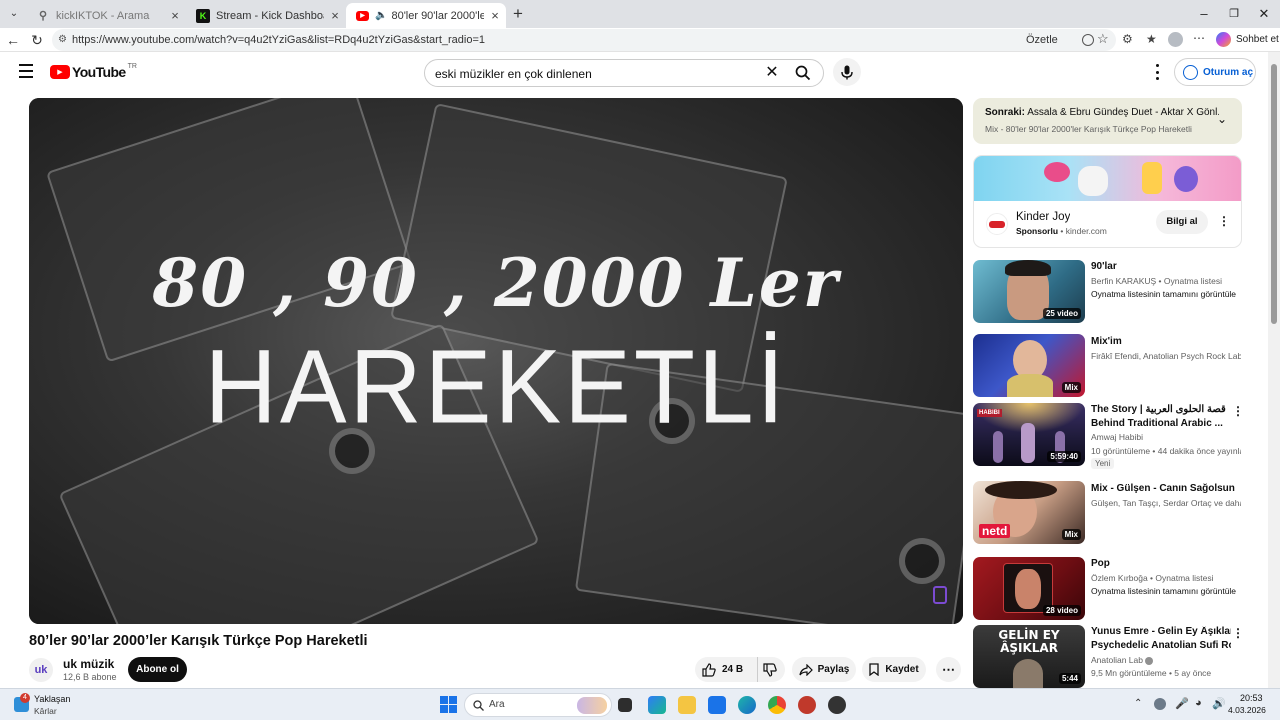 The image size is (1280, 720). Describe the element at coordinates (1161, 409) in the screenshot. I see `recommendation-title: The Story | قصة الحلوى العربية` at that location.